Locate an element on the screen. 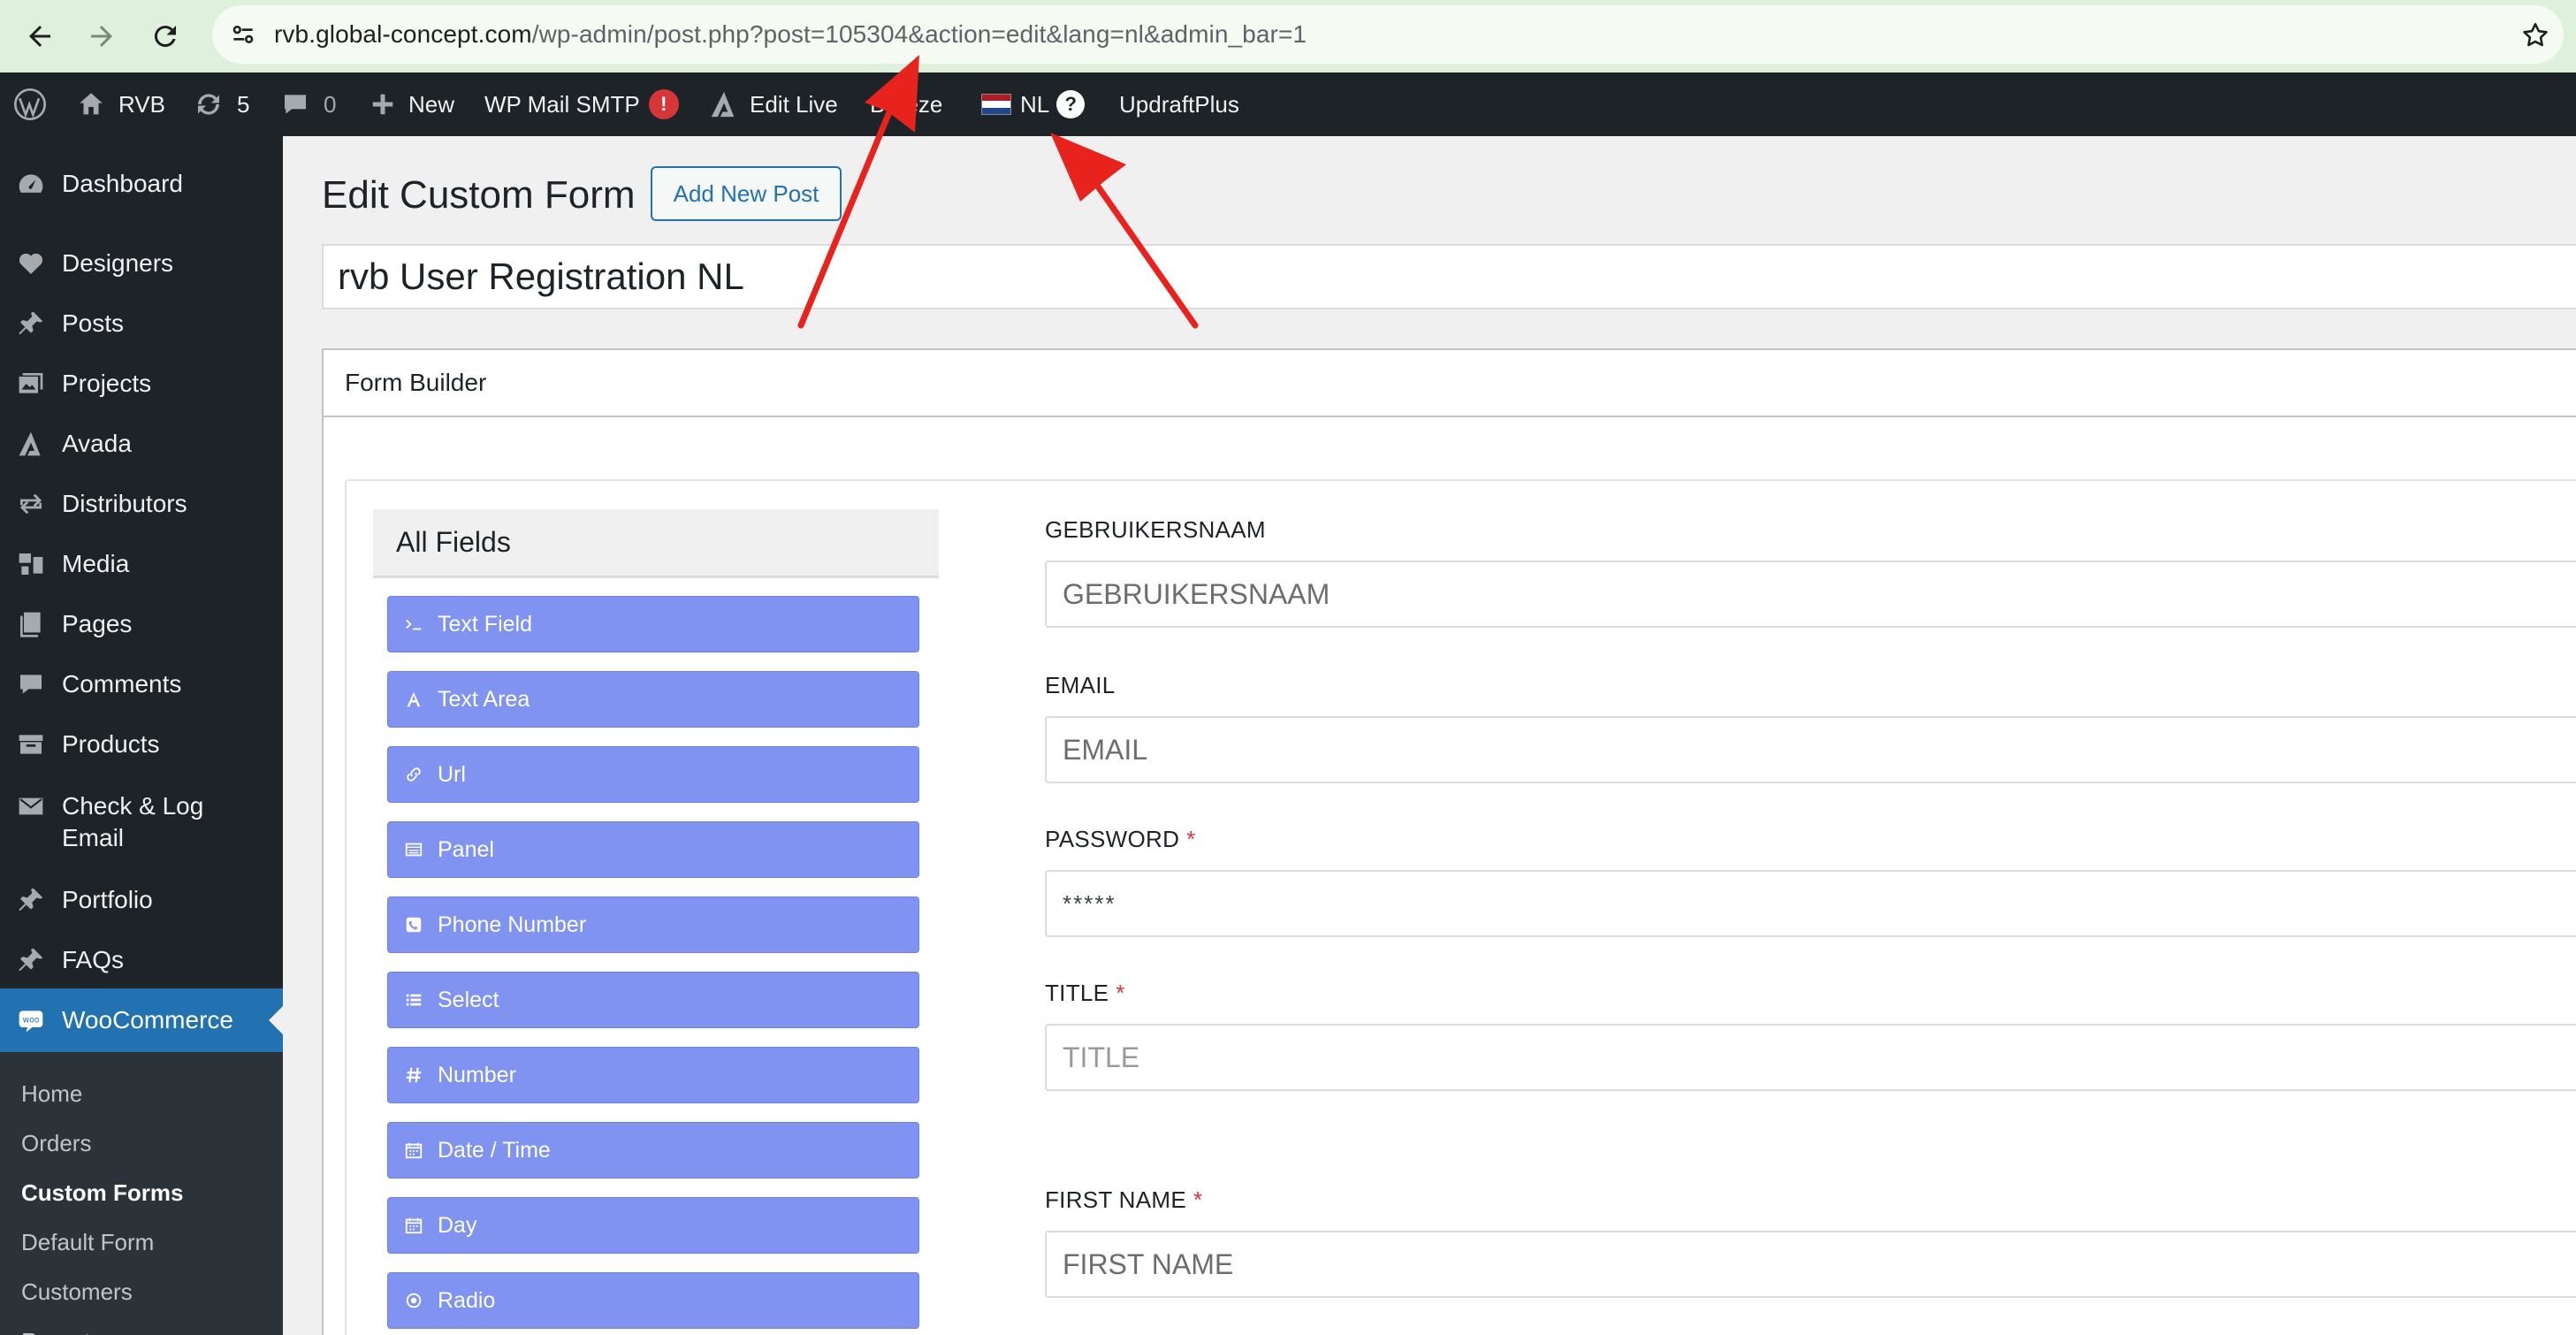 The width and height of the screenshot is (2576, 1335). sidebar-item-pages: Pages is located at coordinates (141, 624).